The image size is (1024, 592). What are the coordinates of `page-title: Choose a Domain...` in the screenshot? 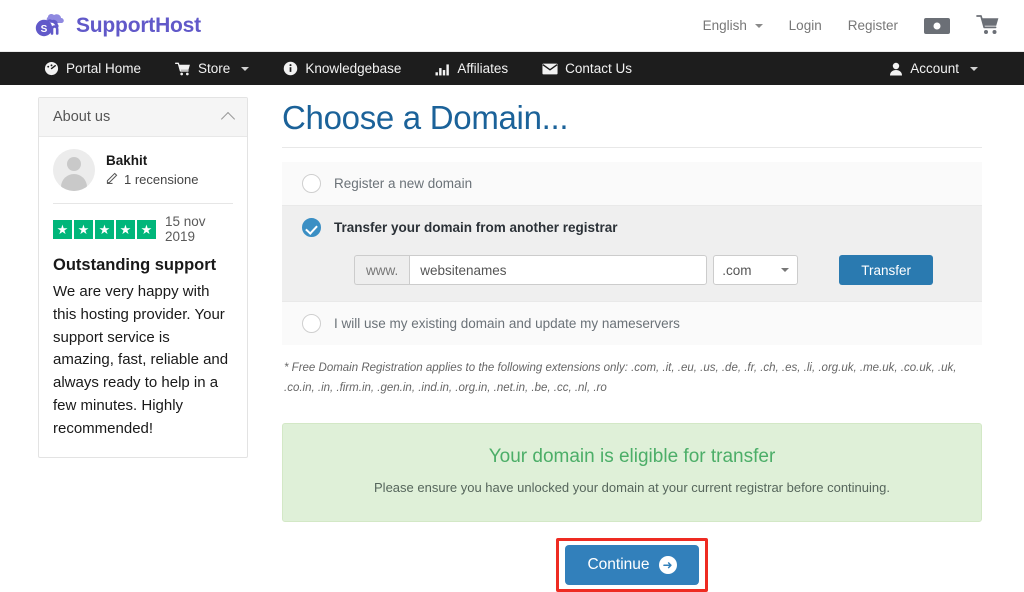 It's located at (425, 117).